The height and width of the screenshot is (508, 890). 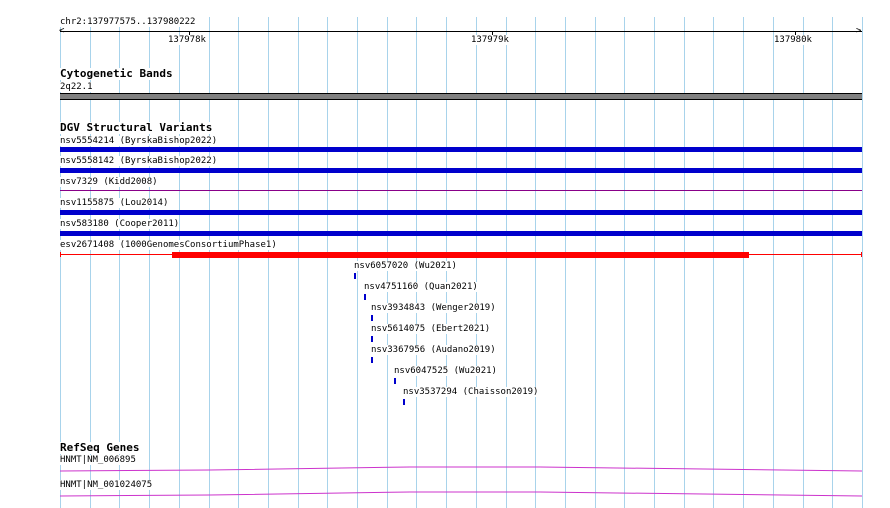 I want to click on ruler-tick-label: 137979k, so click(x=490, y=40).